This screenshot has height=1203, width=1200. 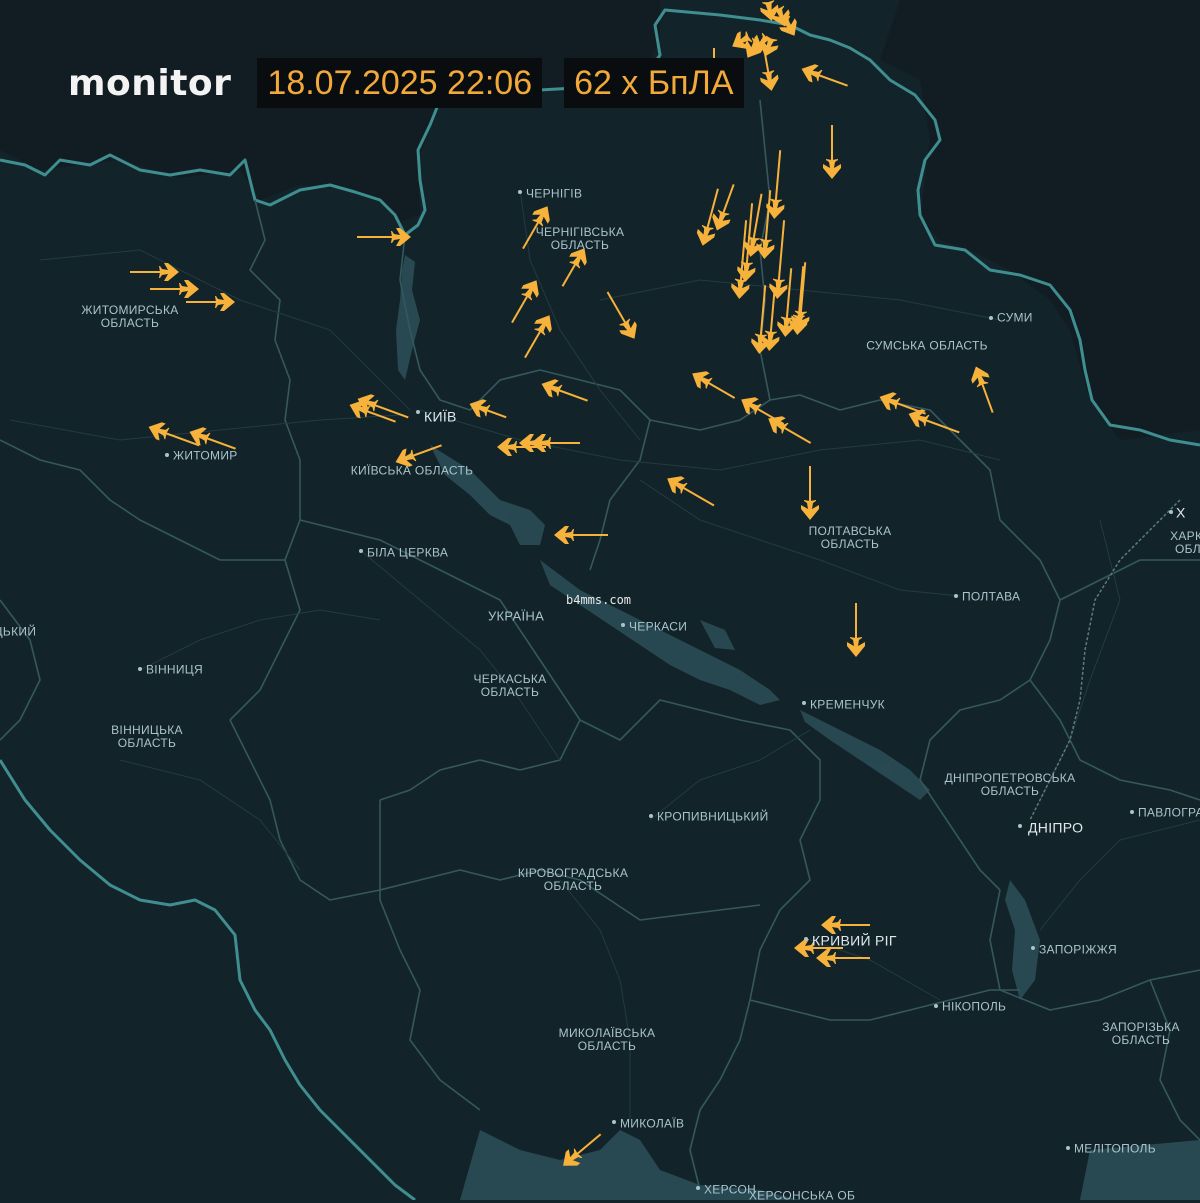 I want to click on city-label-chernihiv: ЧЕРНІГІВ, so click(x=554, y=193).